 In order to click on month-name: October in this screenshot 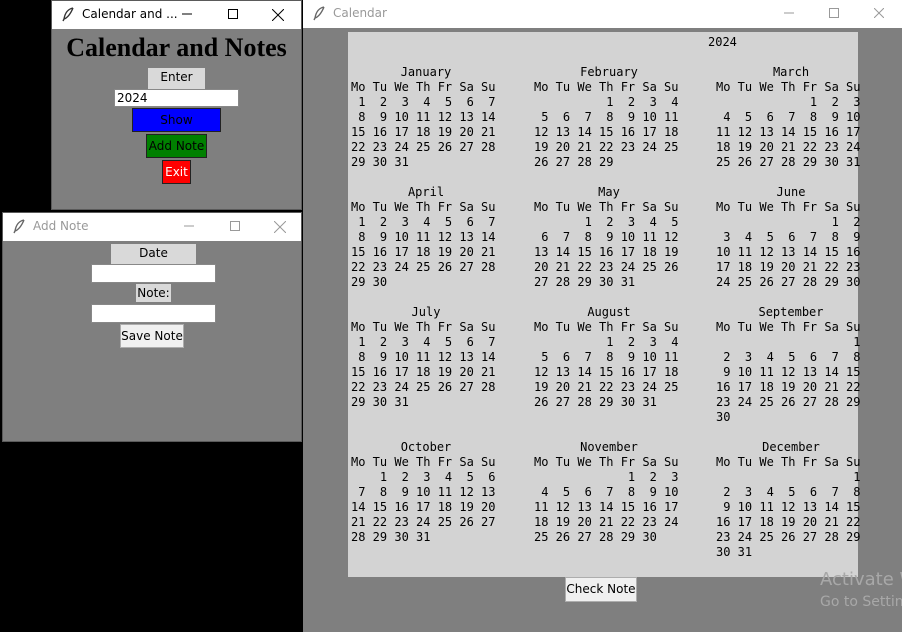, I will do `click(426, 447)`.